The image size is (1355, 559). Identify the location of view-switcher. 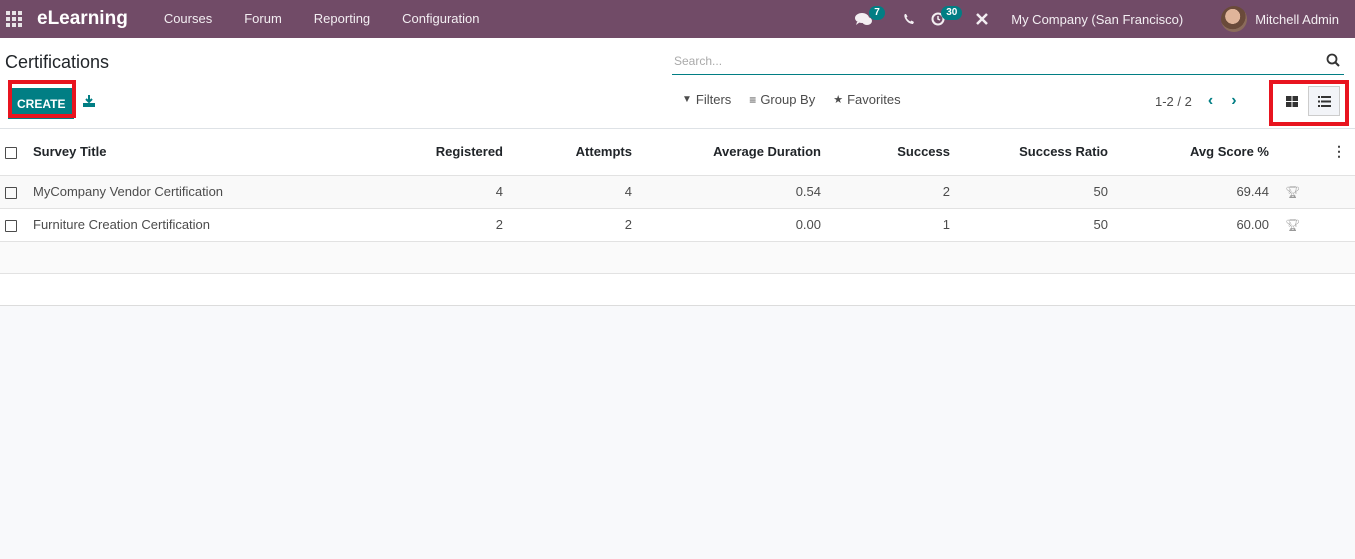
(1308, 101).